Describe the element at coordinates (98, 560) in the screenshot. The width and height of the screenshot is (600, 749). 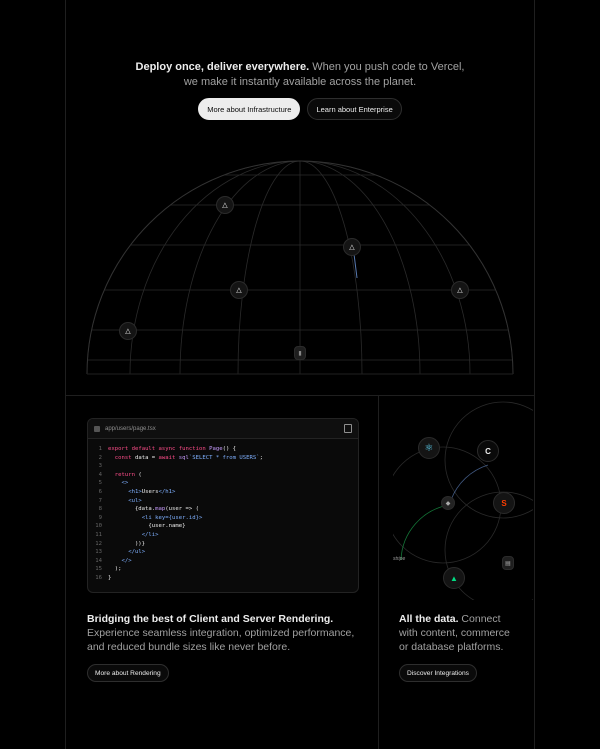
I see `line-number: 14` at that location.